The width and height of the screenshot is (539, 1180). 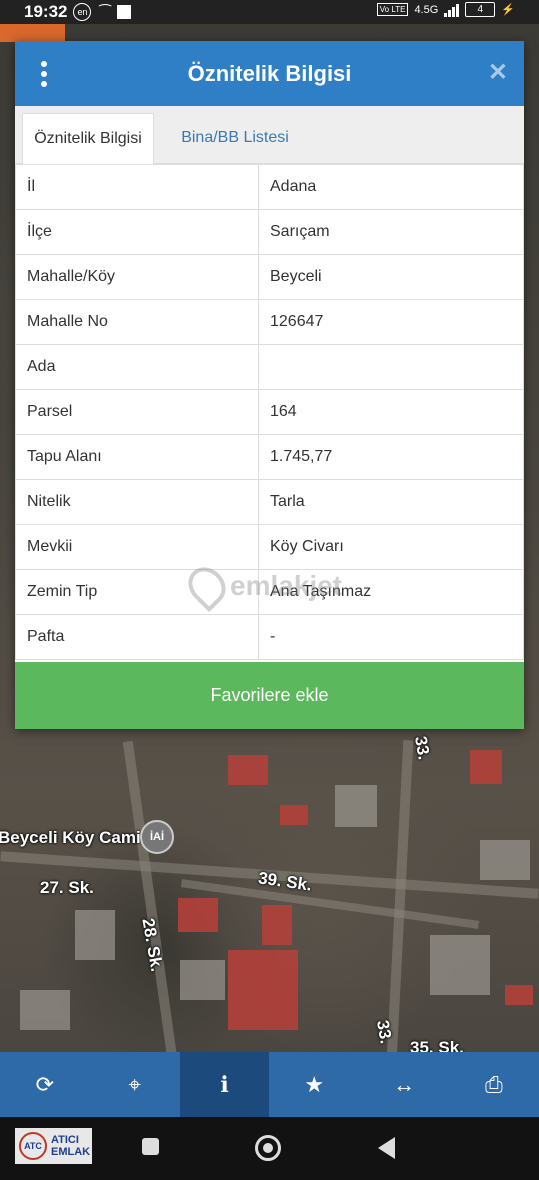 What do you see at coordinates (157, 837) in the screenshot?
I see `mosque-icon: İAİ` at bounding box center [157, 837].